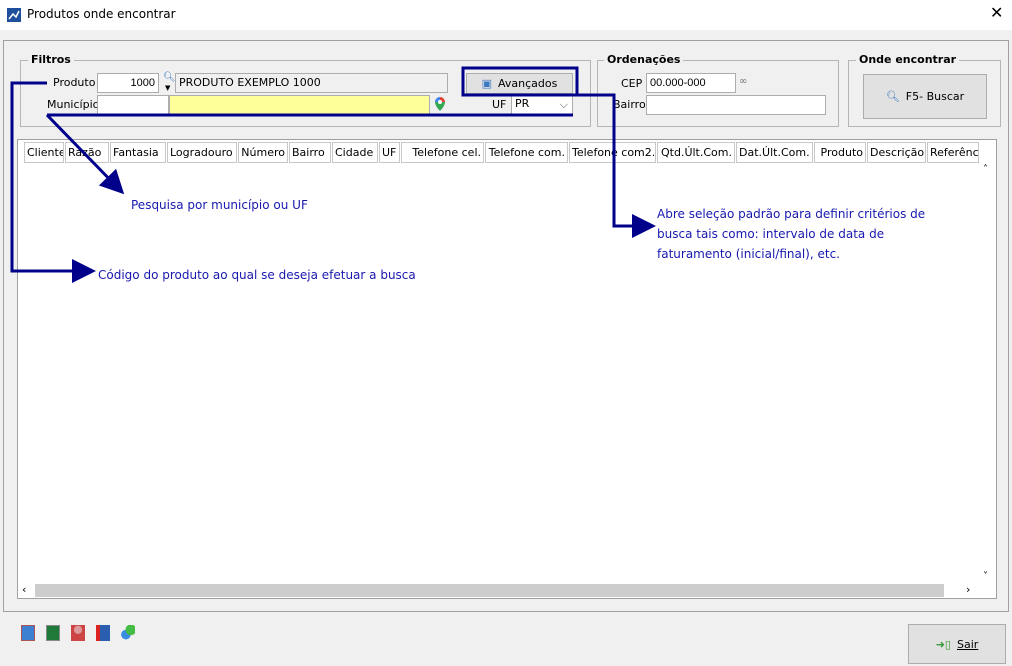 This screenshot has height=666, width=1012. What do you see at coordinates (355, 152) in the screenshot?
I see `column-header: Cidade` at bounding box center [355, 152].